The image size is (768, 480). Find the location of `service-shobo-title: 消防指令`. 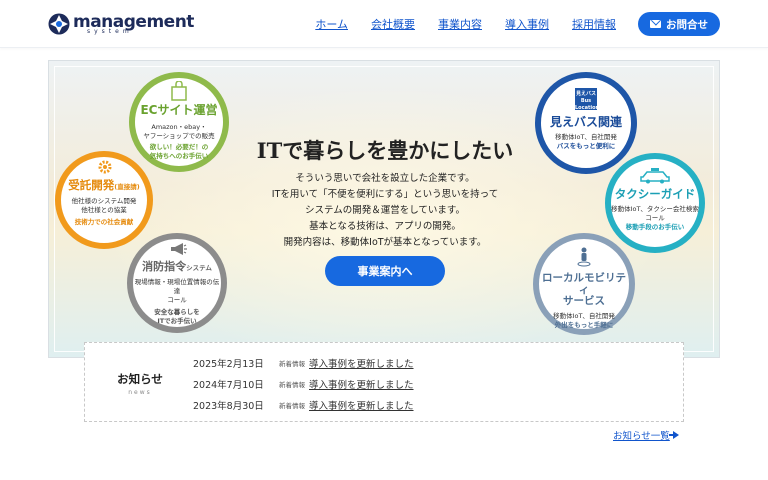

service-shobo-title: 消防指令 is located at coordinates (164, 266).